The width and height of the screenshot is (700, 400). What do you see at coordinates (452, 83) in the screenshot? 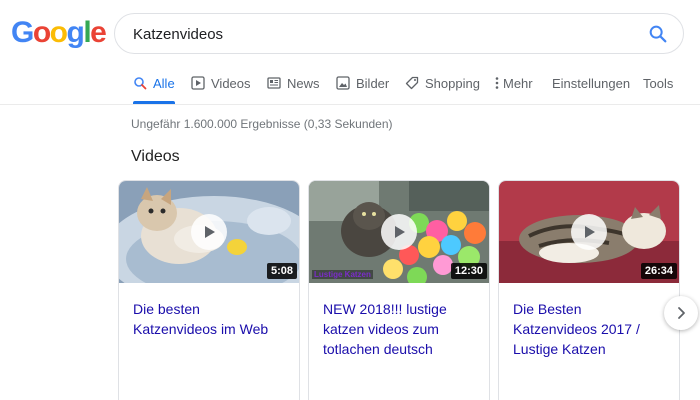
I see `tab-label: Shopping` at bounding box center [452, 83].